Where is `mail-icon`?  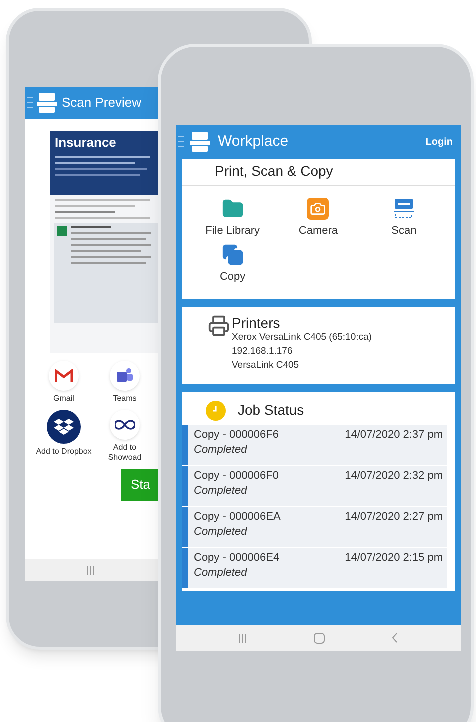 mail-icon is located at coordinates (64, 376).